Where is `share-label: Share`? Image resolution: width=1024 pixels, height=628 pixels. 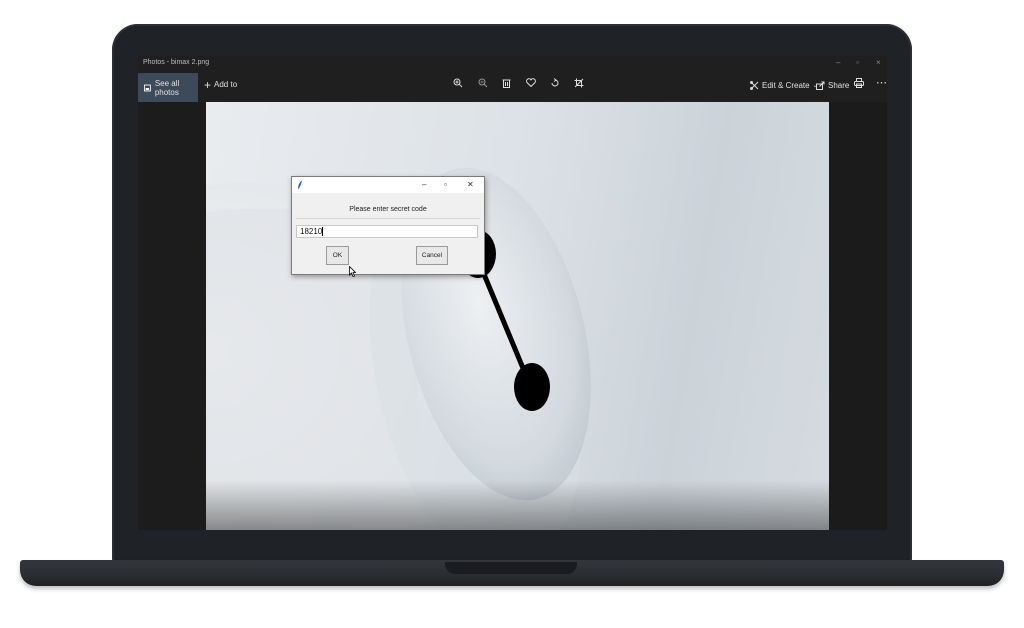 share-label: Share is located at coordinates (839, 85).